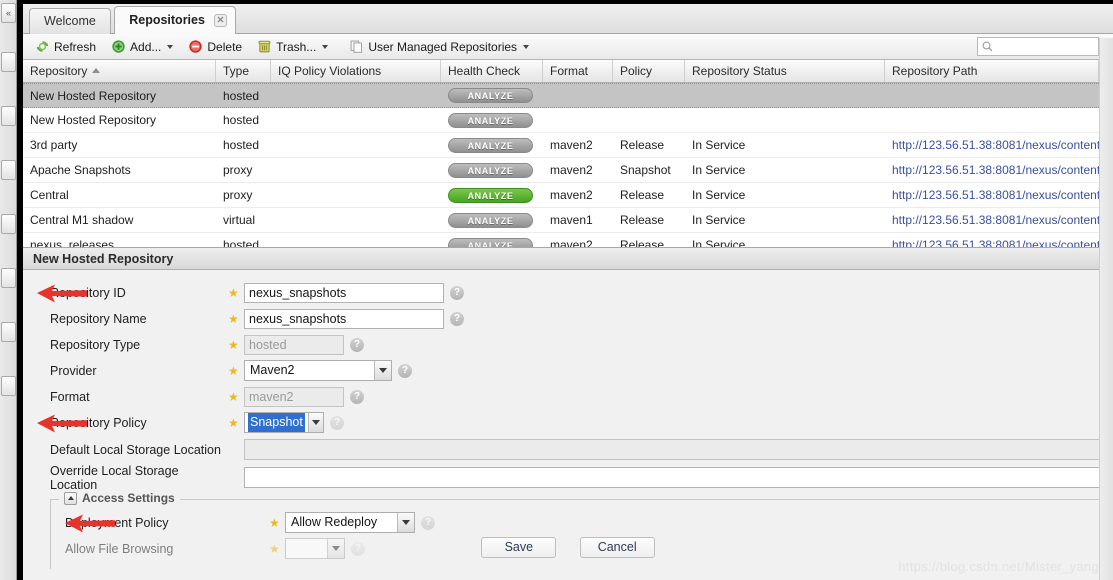  I want to click on select-deployment-policy: Allow Redeploy, so click(350, 522).